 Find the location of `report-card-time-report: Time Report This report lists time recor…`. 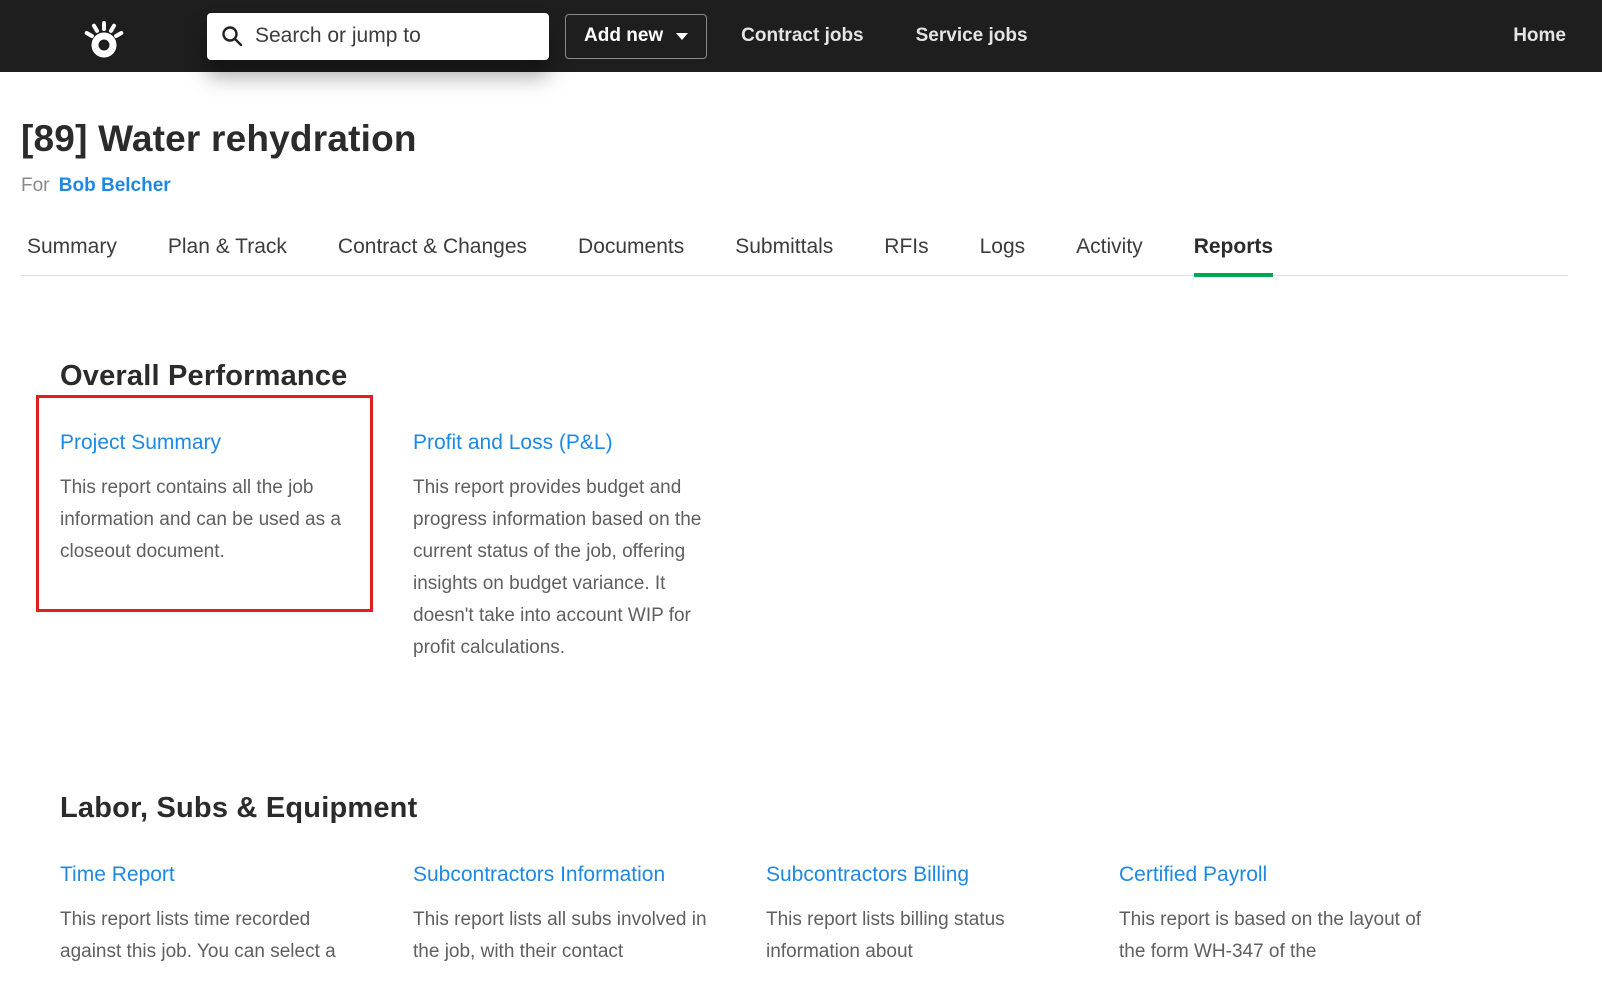

report-card-time-report: Time Report This report lists time recor… is located at coordinates (214, 915).